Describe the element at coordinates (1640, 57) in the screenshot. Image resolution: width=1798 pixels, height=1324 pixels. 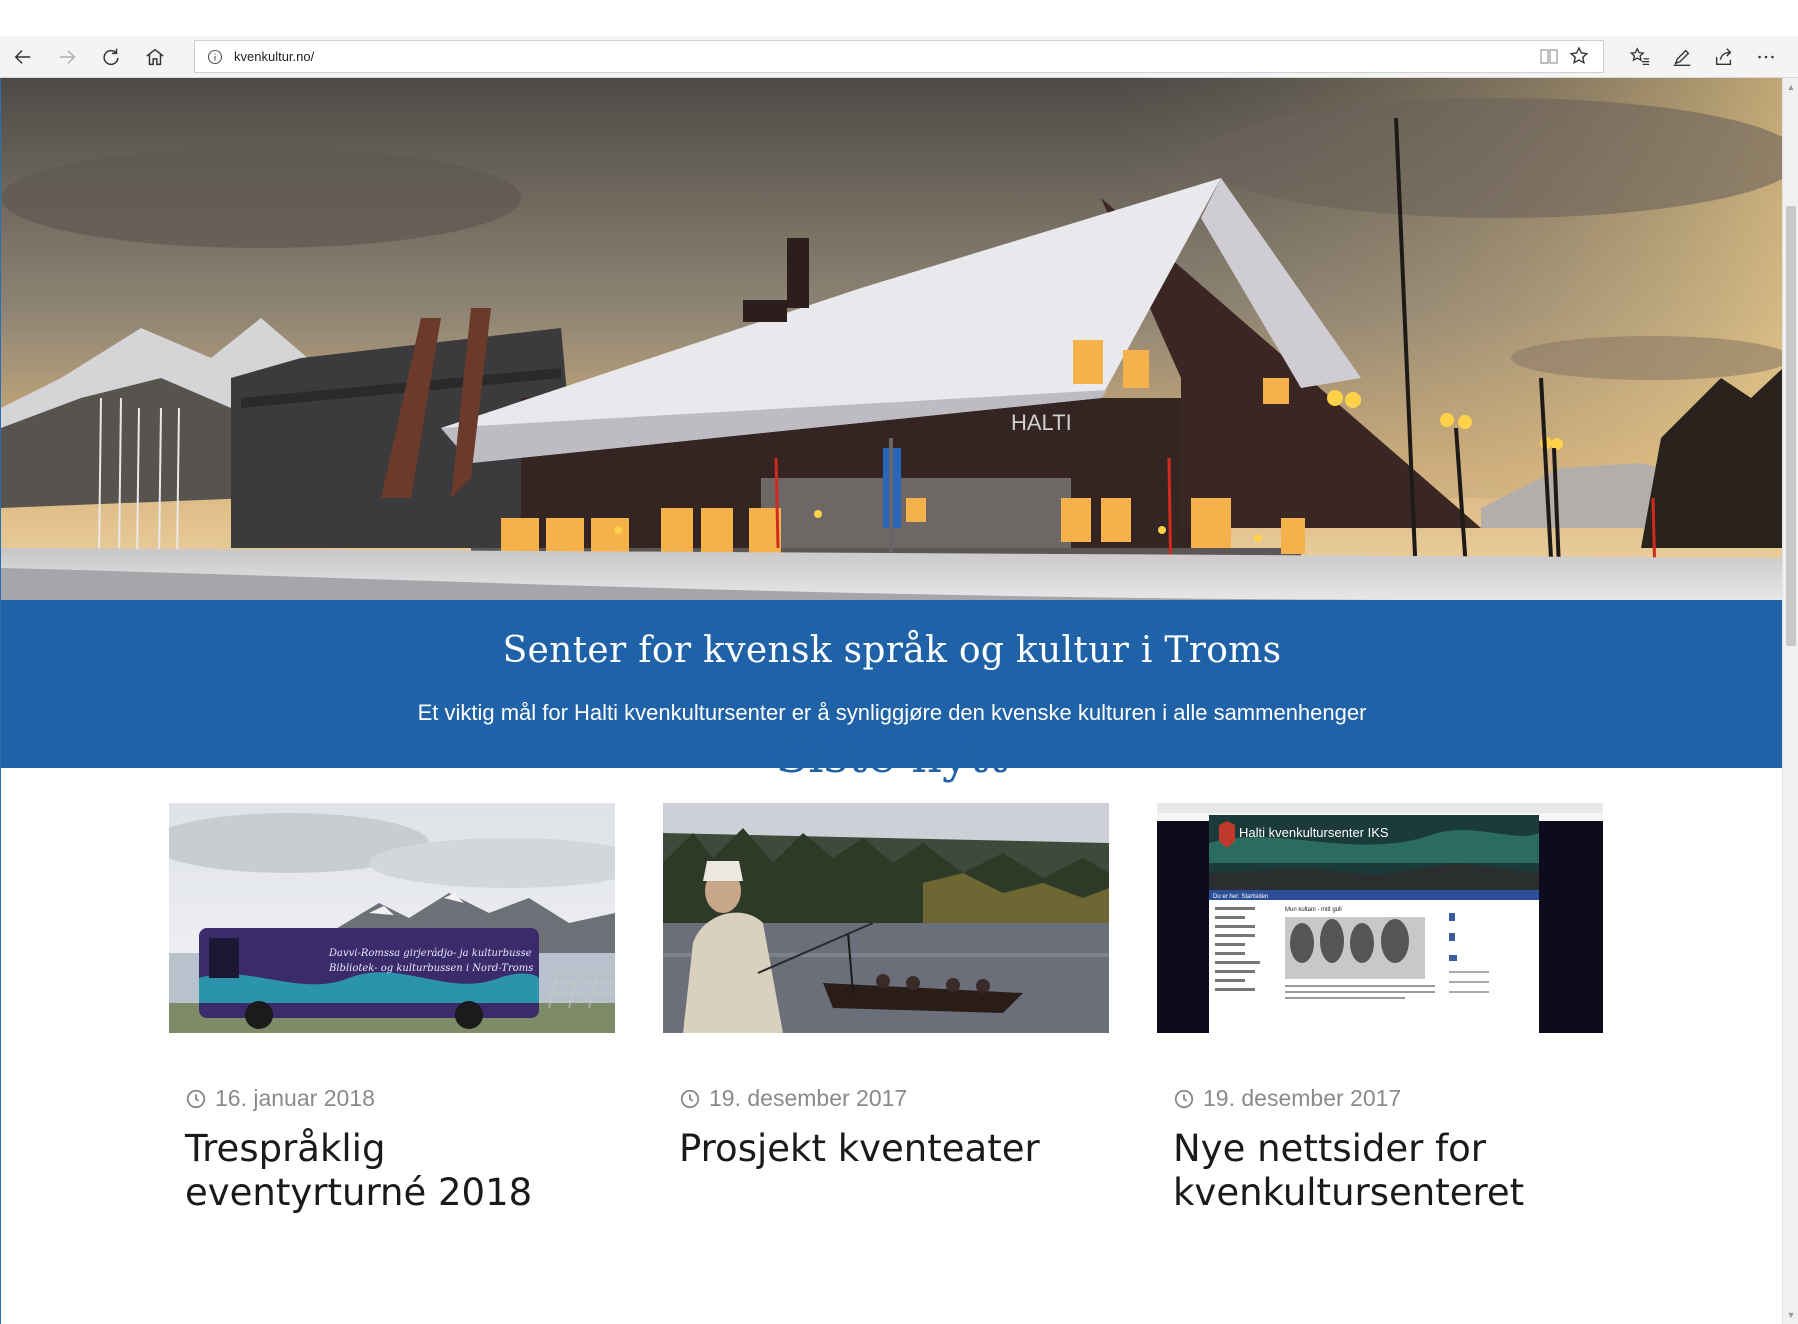
I see `favorites-icon` at that location.